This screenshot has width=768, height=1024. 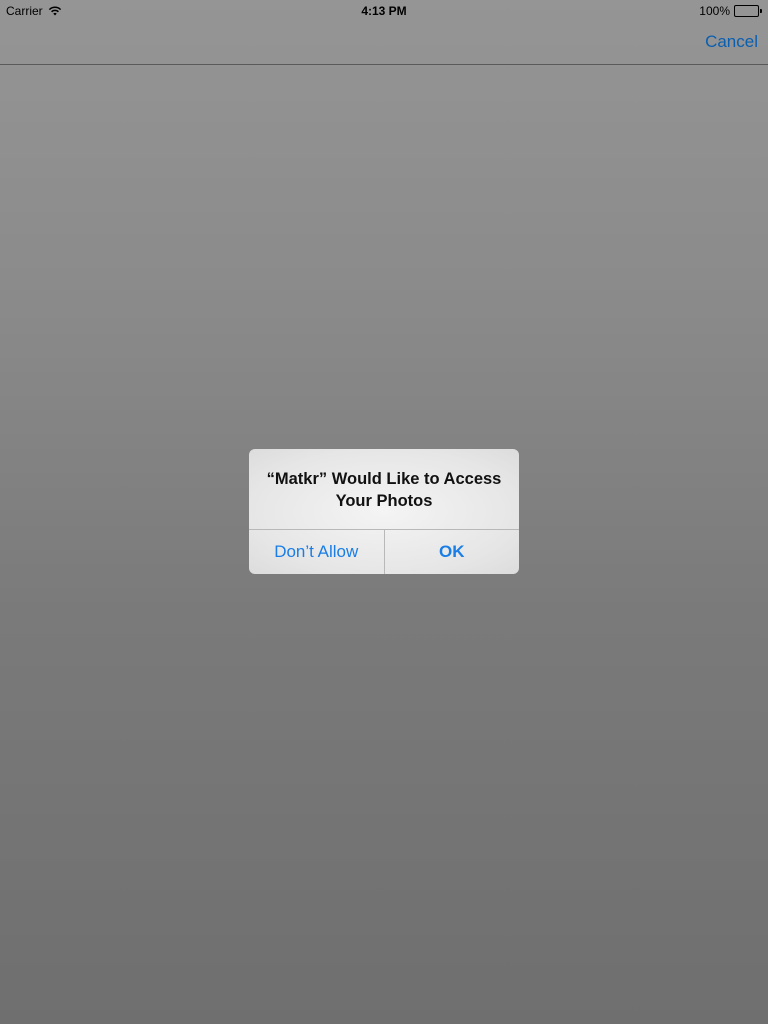 I want to click on dont-allow-button: Don’t Allow, so click(x=316, y=552).